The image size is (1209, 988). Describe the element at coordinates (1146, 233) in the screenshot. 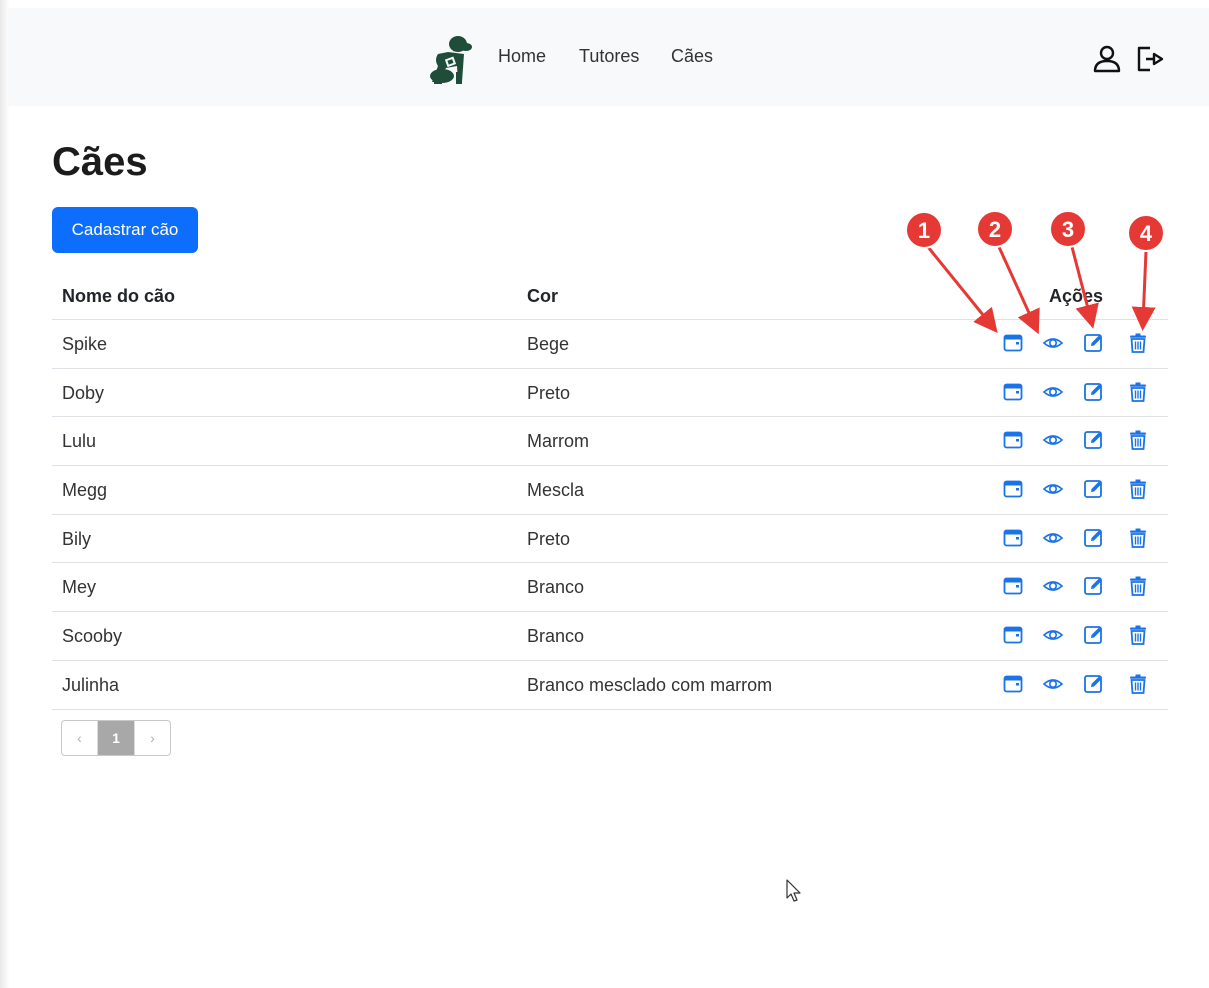

I see `annotation-badge-4: 4` at that location.